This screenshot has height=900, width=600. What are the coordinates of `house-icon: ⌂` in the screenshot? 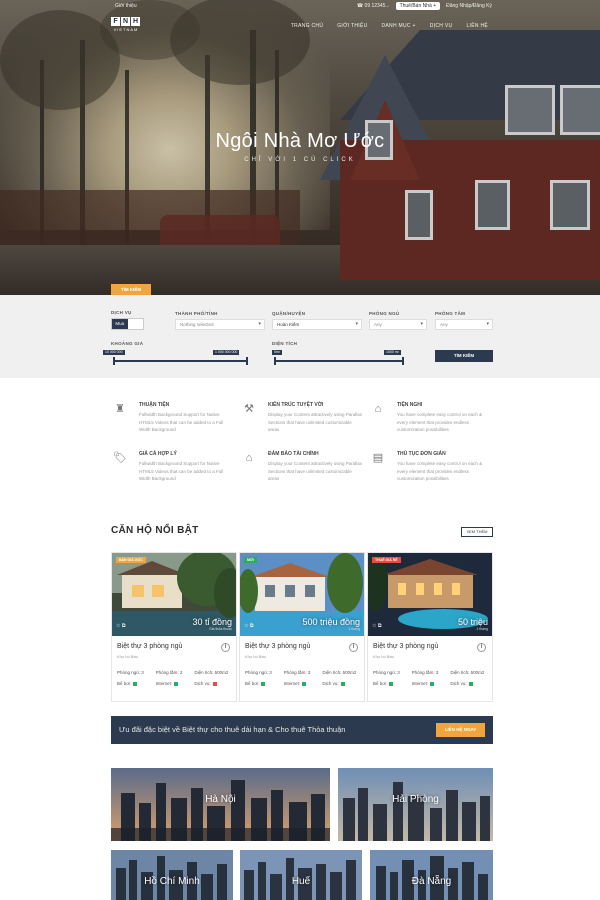 It's located at (378, 409).